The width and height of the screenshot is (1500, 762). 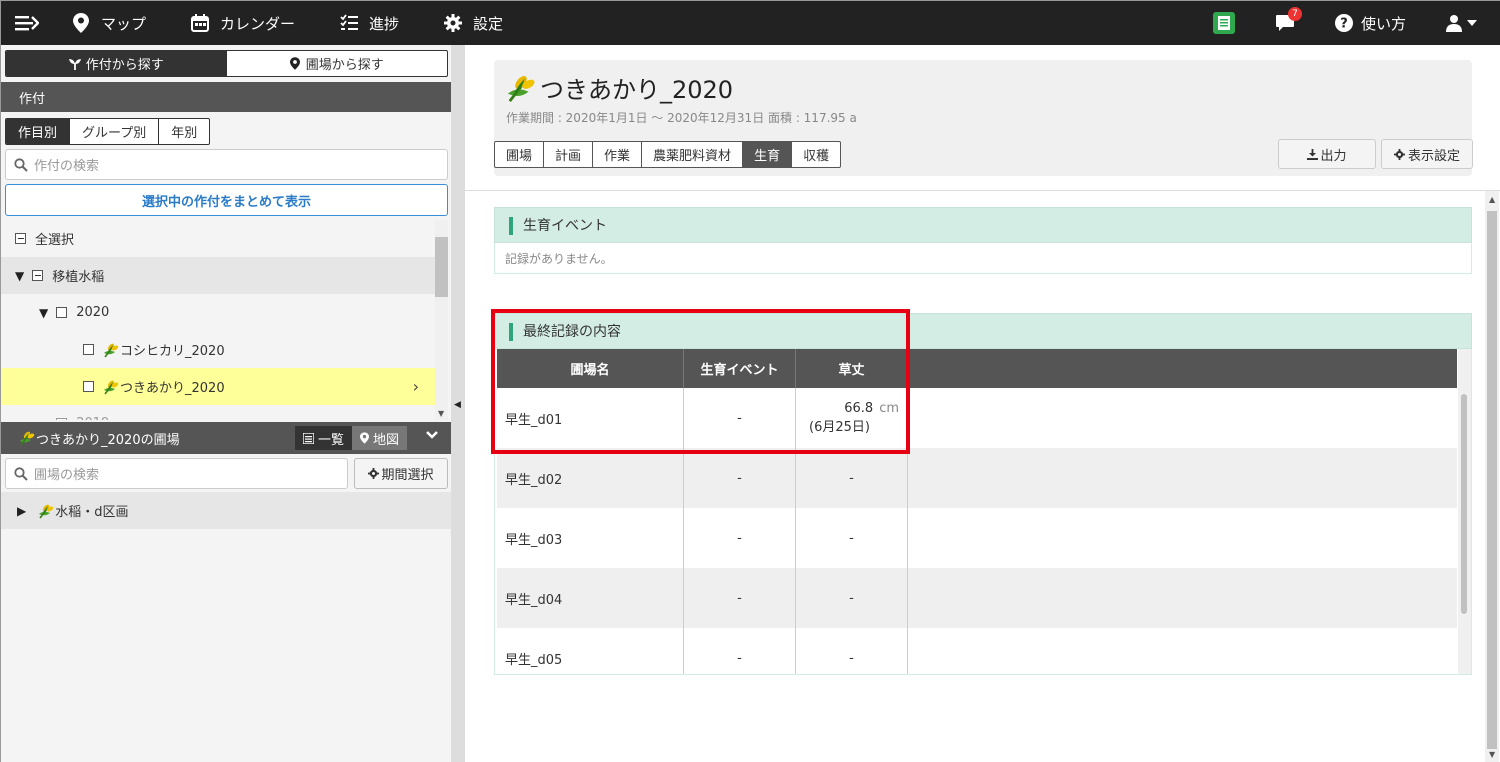 I want to click on nav-calendar: カレンダー, so click(x=242, y=23).